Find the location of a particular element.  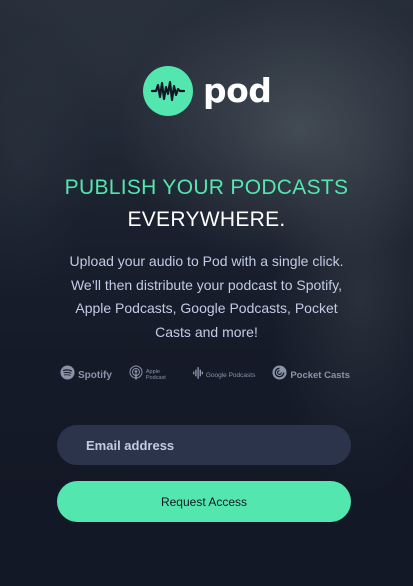

email-field is located at coordinates (204, 445).